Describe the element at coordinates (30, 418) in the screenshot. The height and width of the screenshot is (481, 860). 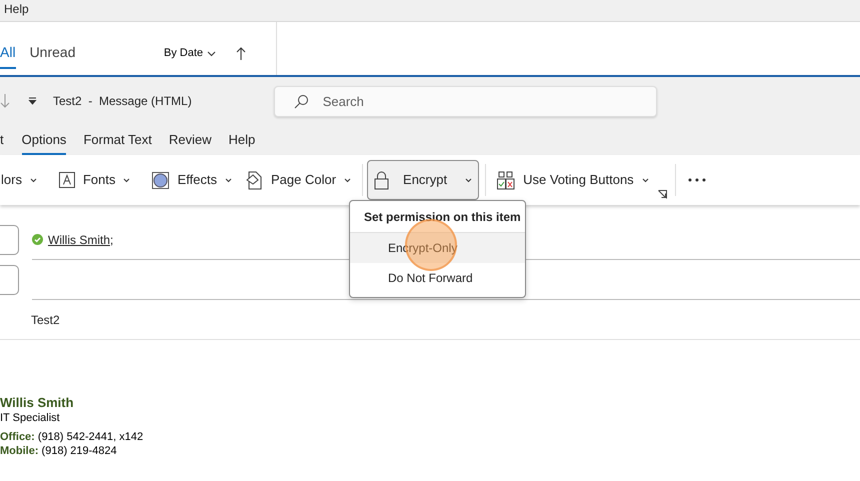
I see `signature-title: IT Specialist` at that location.